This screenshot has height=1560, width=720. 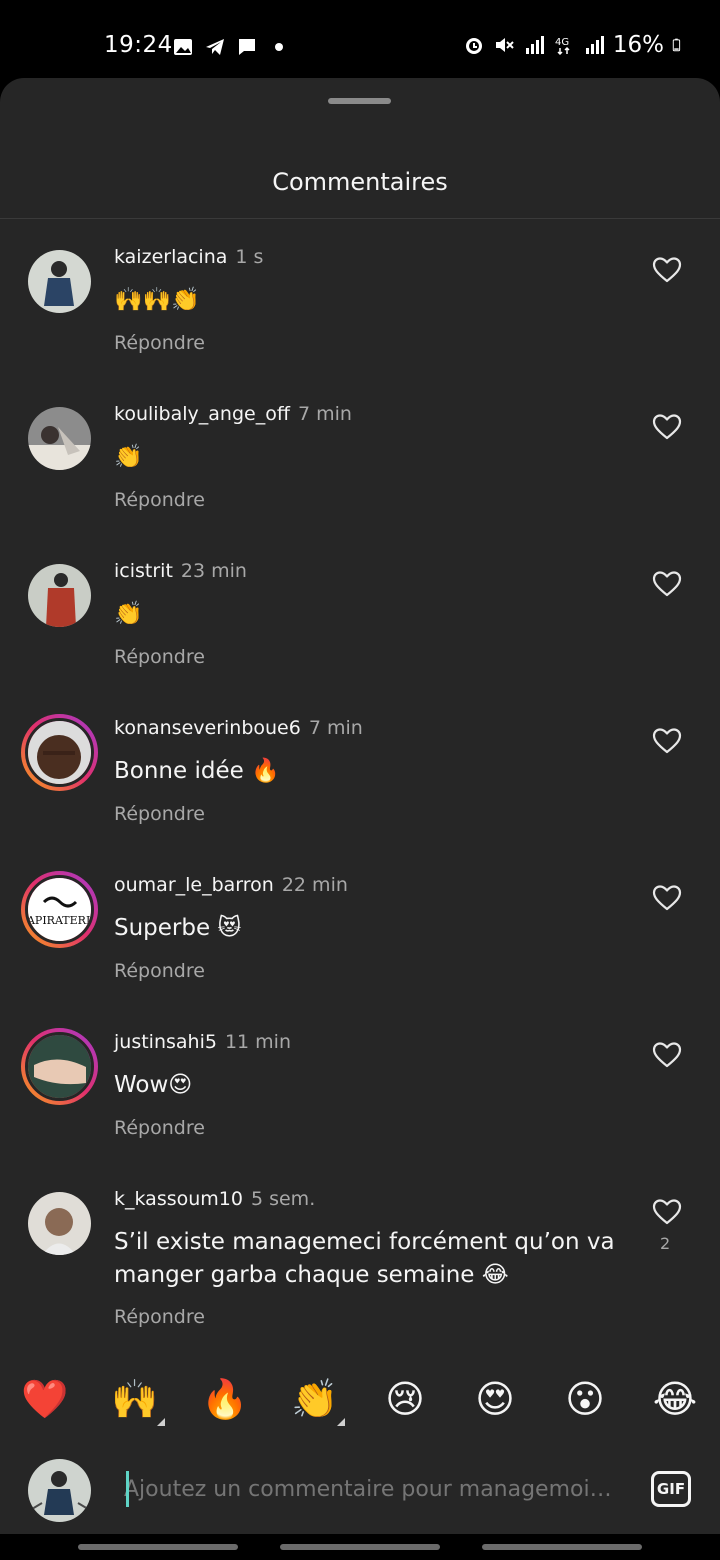 I want to click on text-caret, so click(x=127, y=1489).